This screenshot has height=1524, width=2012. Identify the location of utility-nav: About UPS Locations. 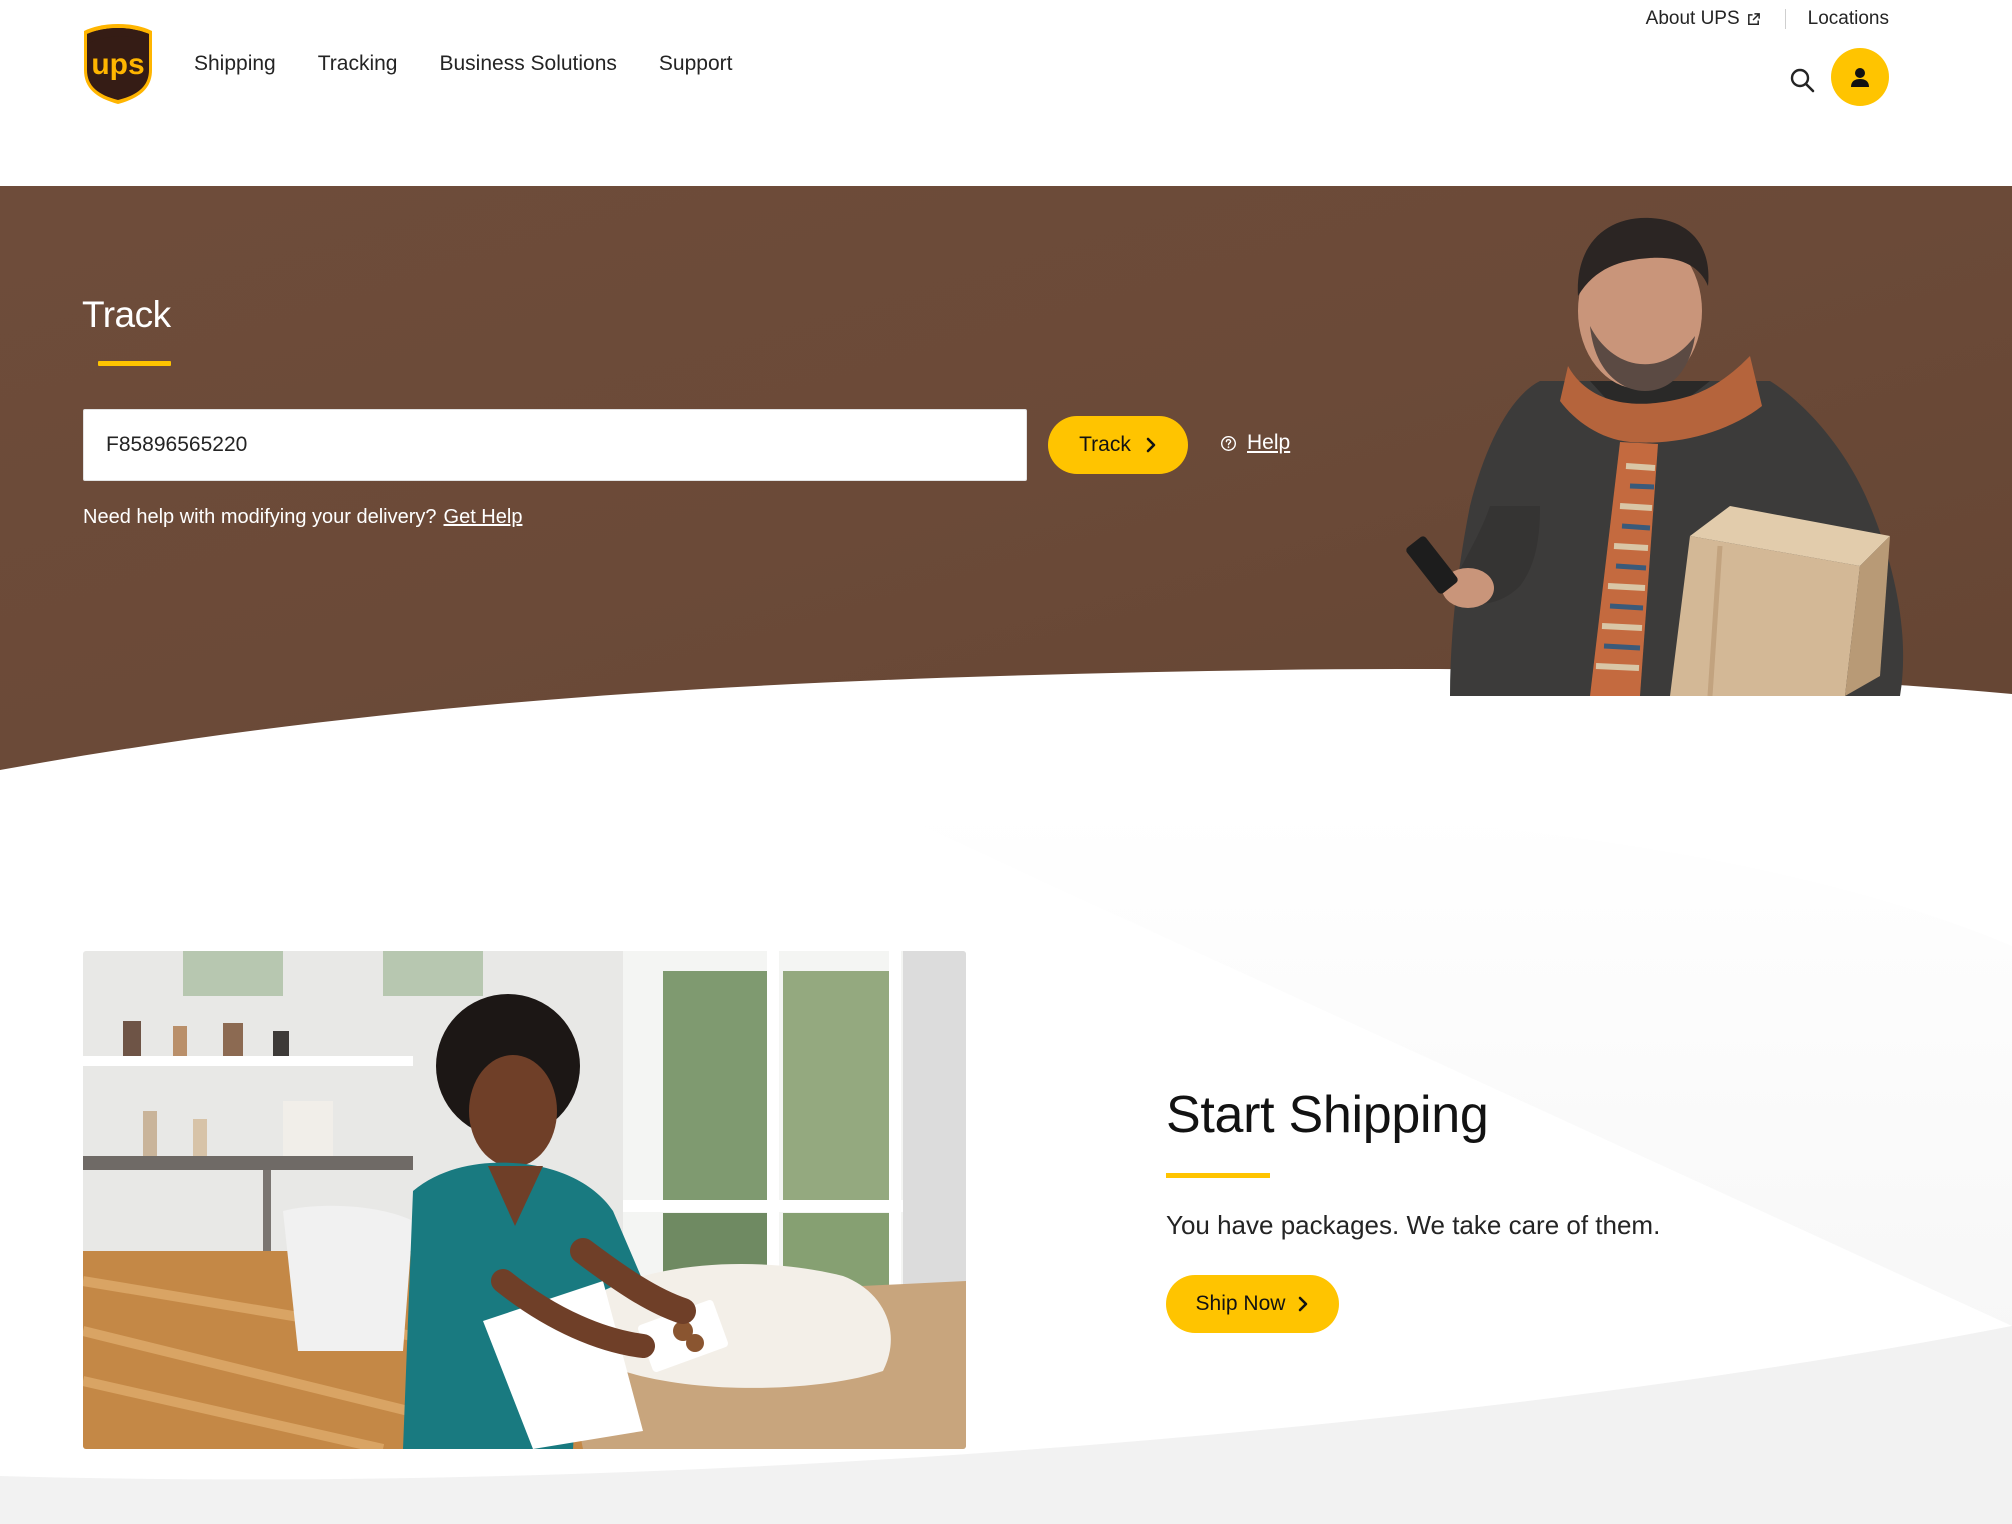
(1767, 19).